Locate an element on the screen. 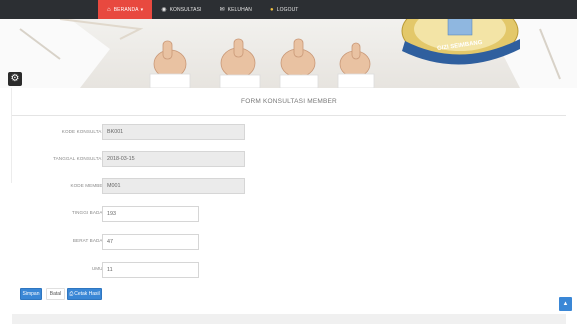 This screenshot has height=324, width=577. nav-item-konsultasi: ◉ KONSULTASI is located at coordinates (181, 9).